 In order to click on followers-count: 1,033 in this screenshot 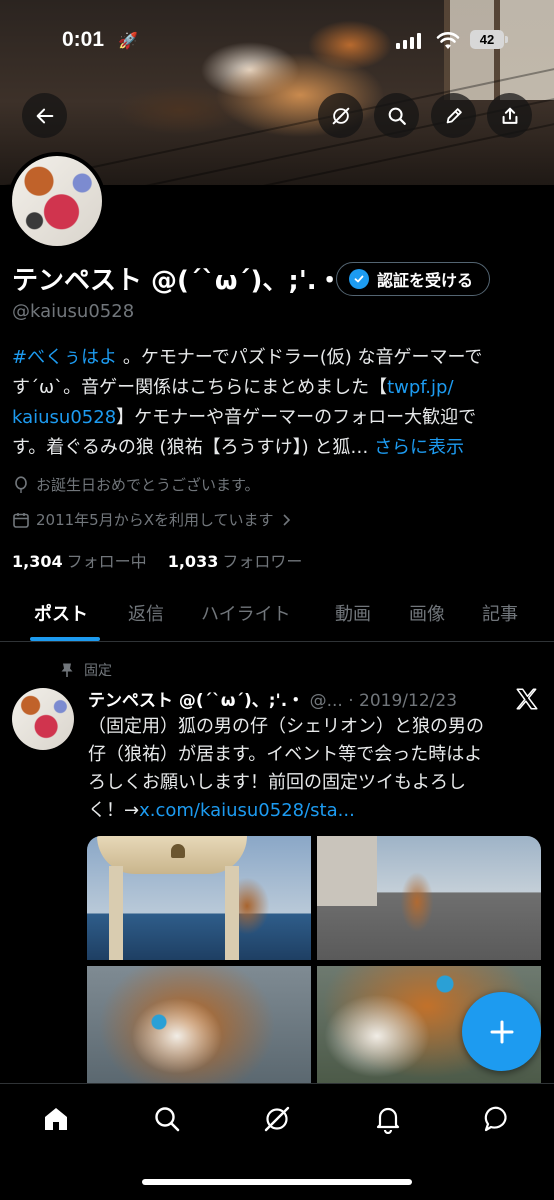, I will do `click(193, 561)`.